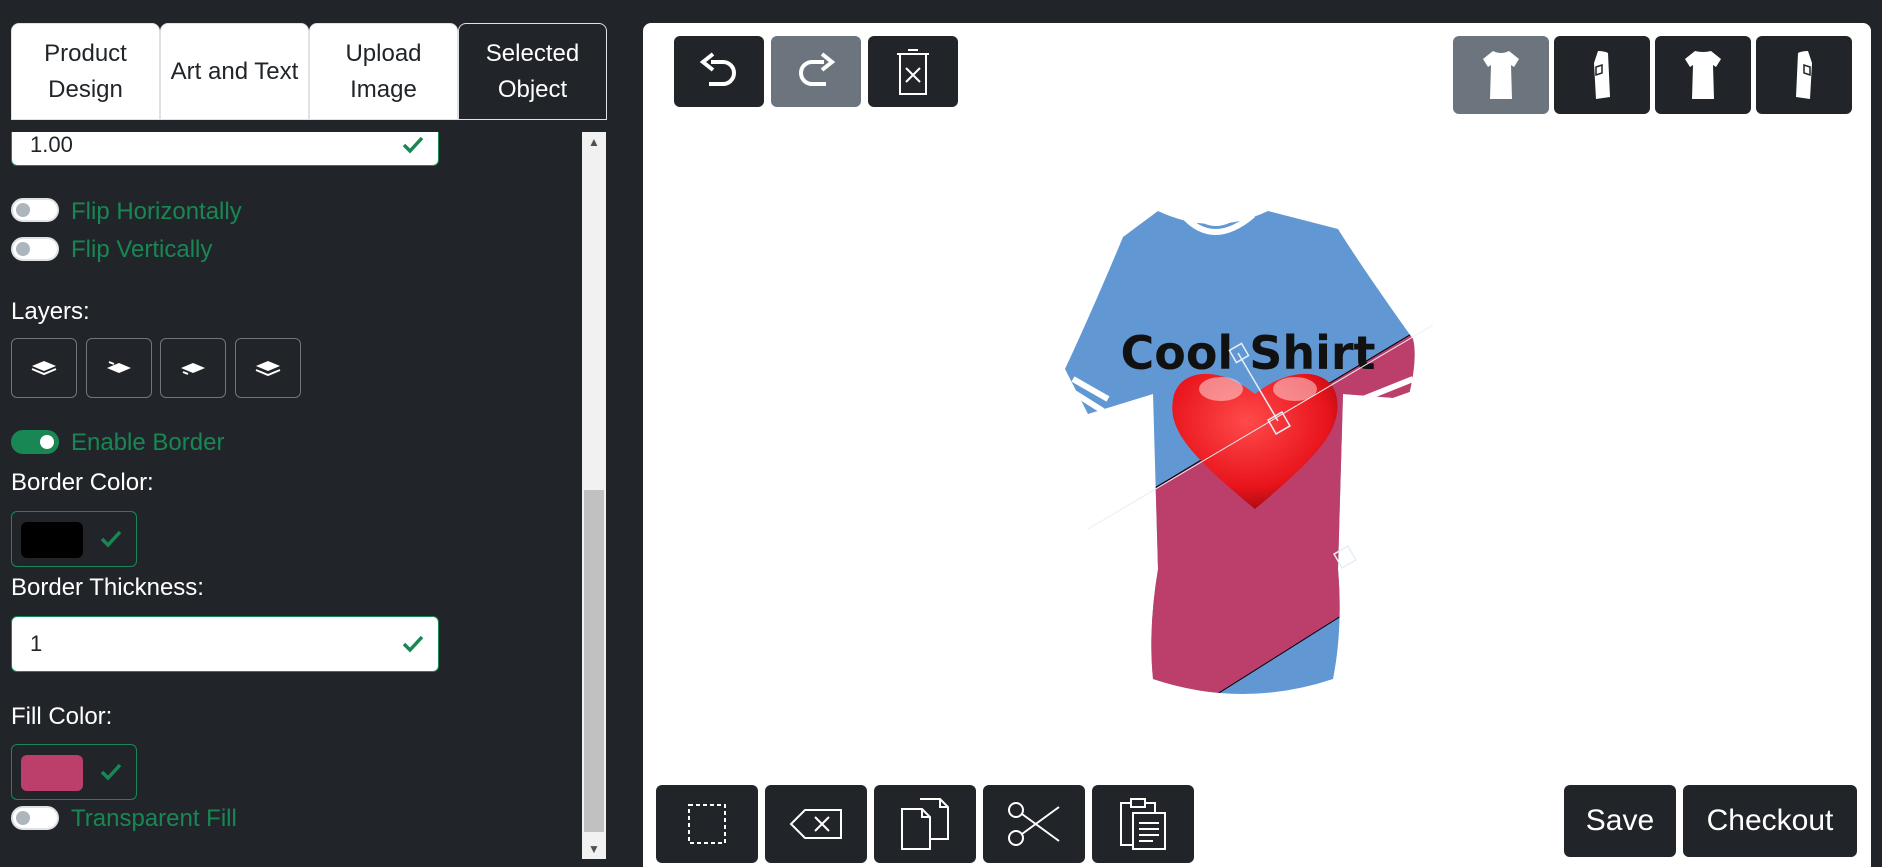 The width and height of the screenshot is (1882, 867). What do you see at coordinates (35, 818) in the screenshot?
I see `transparent-fill-toggle` at bounding box center [35, 818].